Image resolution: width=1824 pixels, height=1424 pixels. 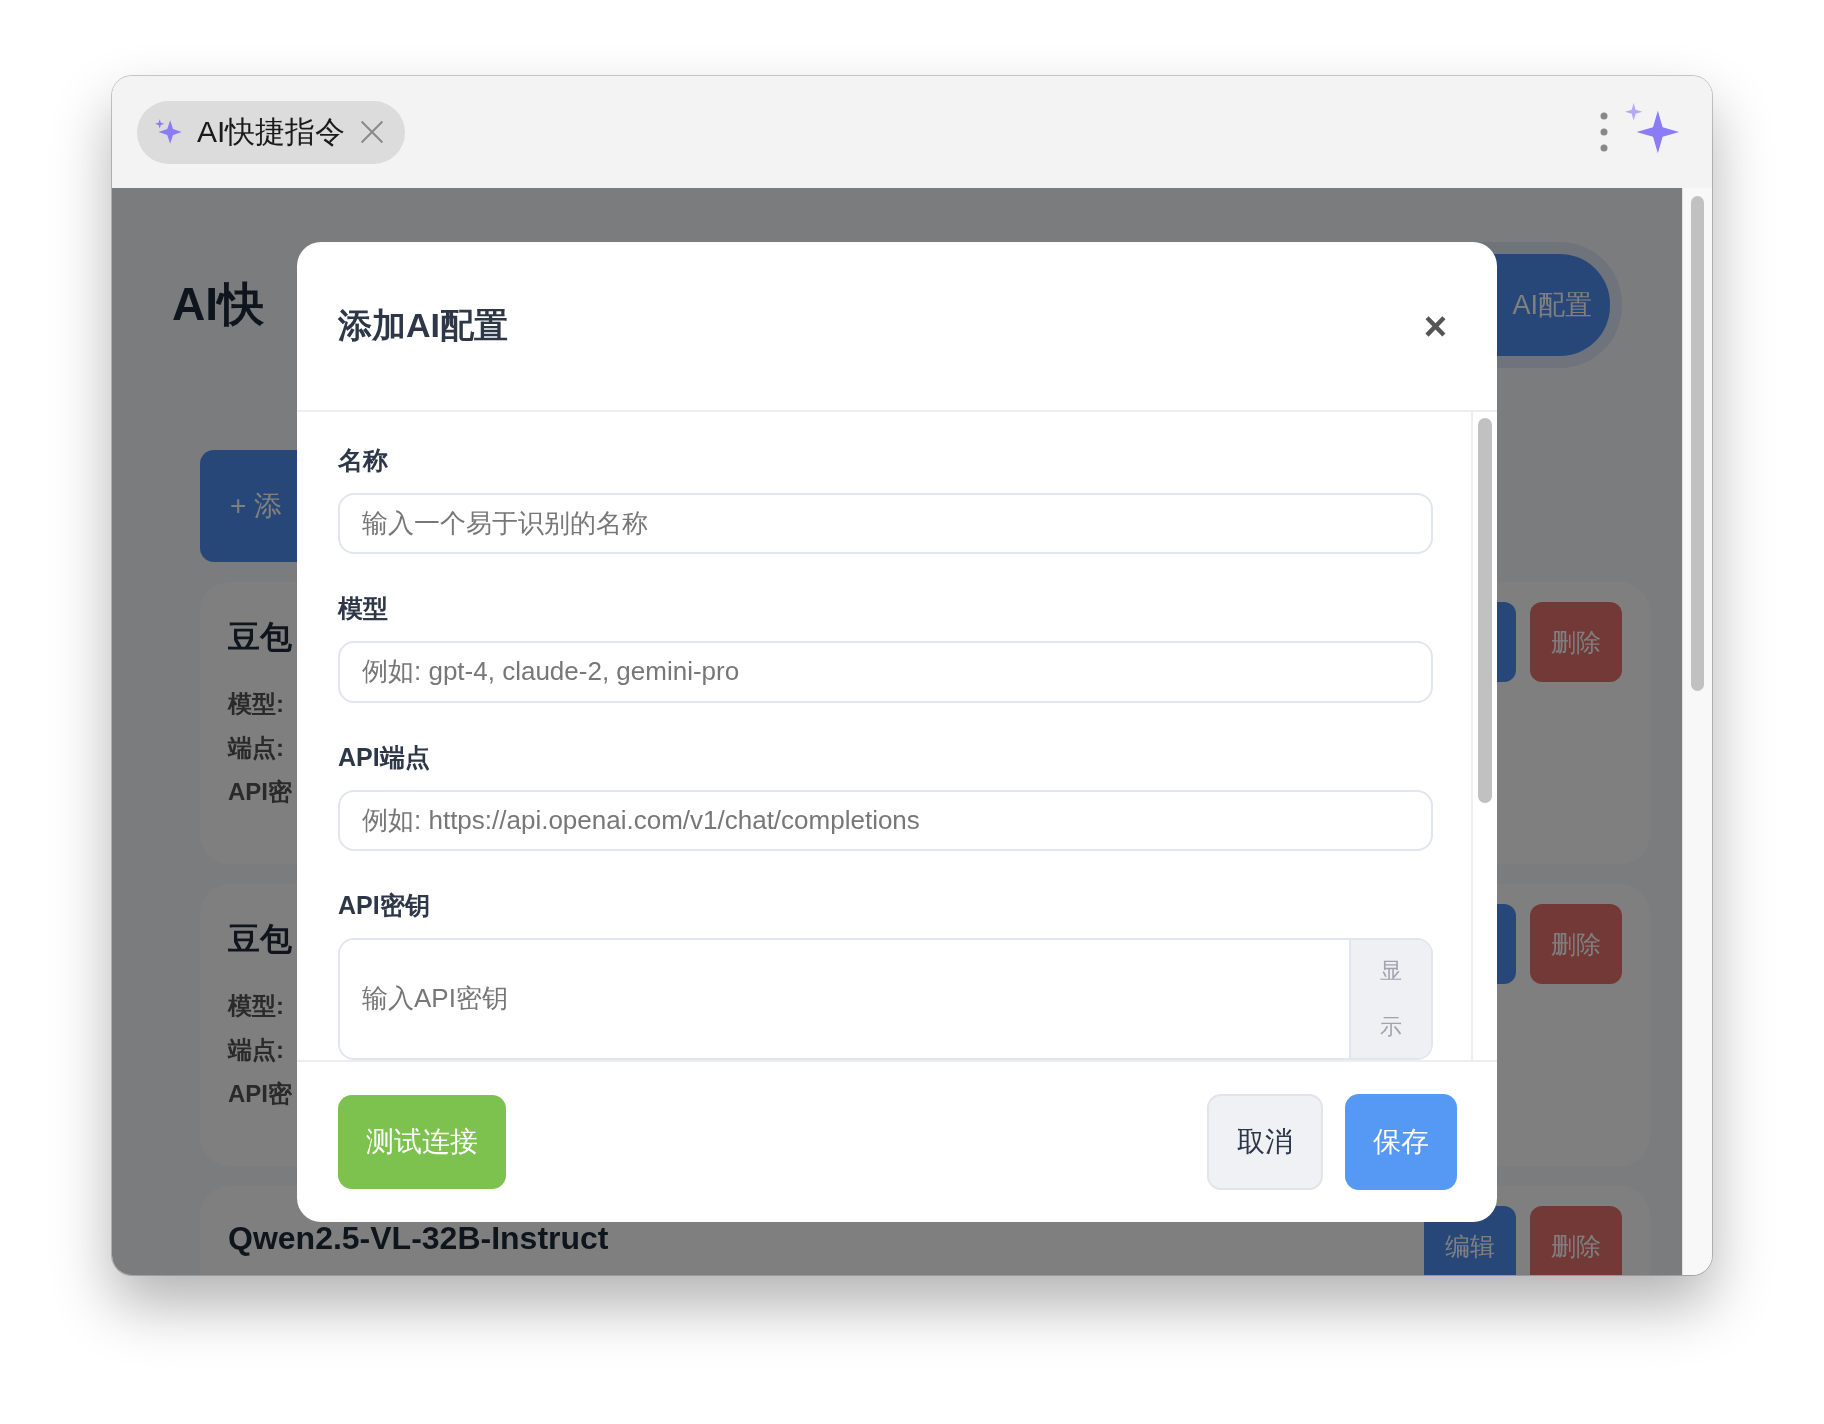 What do you see at coordinates (363, 460) in the screenshot?
I see `field-label: 名称` at bounding box center [363, 460].